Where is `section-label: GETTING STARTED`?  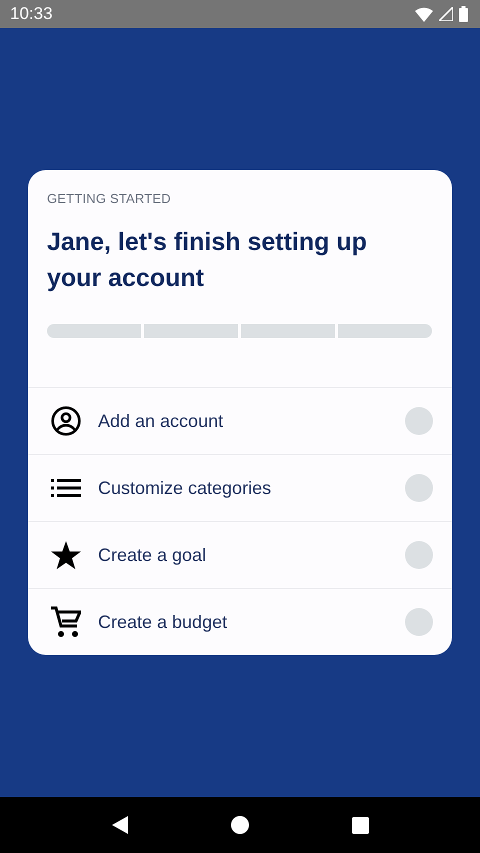
section-label: GETTING STARTED is located at coordinates (109, 198).